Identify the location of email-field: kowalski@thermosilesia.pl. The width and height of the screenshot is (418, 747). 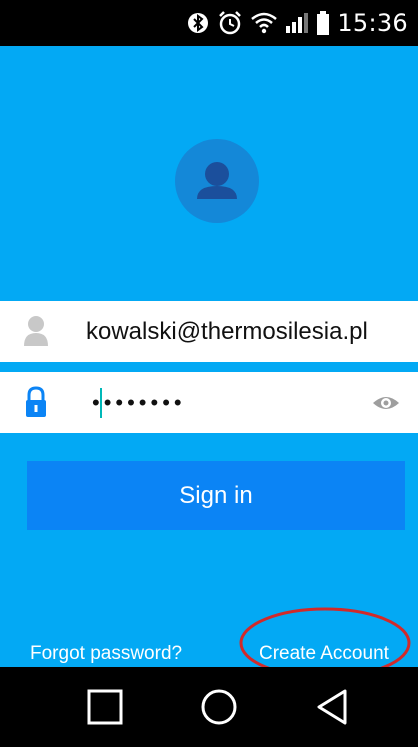
(209, 331).